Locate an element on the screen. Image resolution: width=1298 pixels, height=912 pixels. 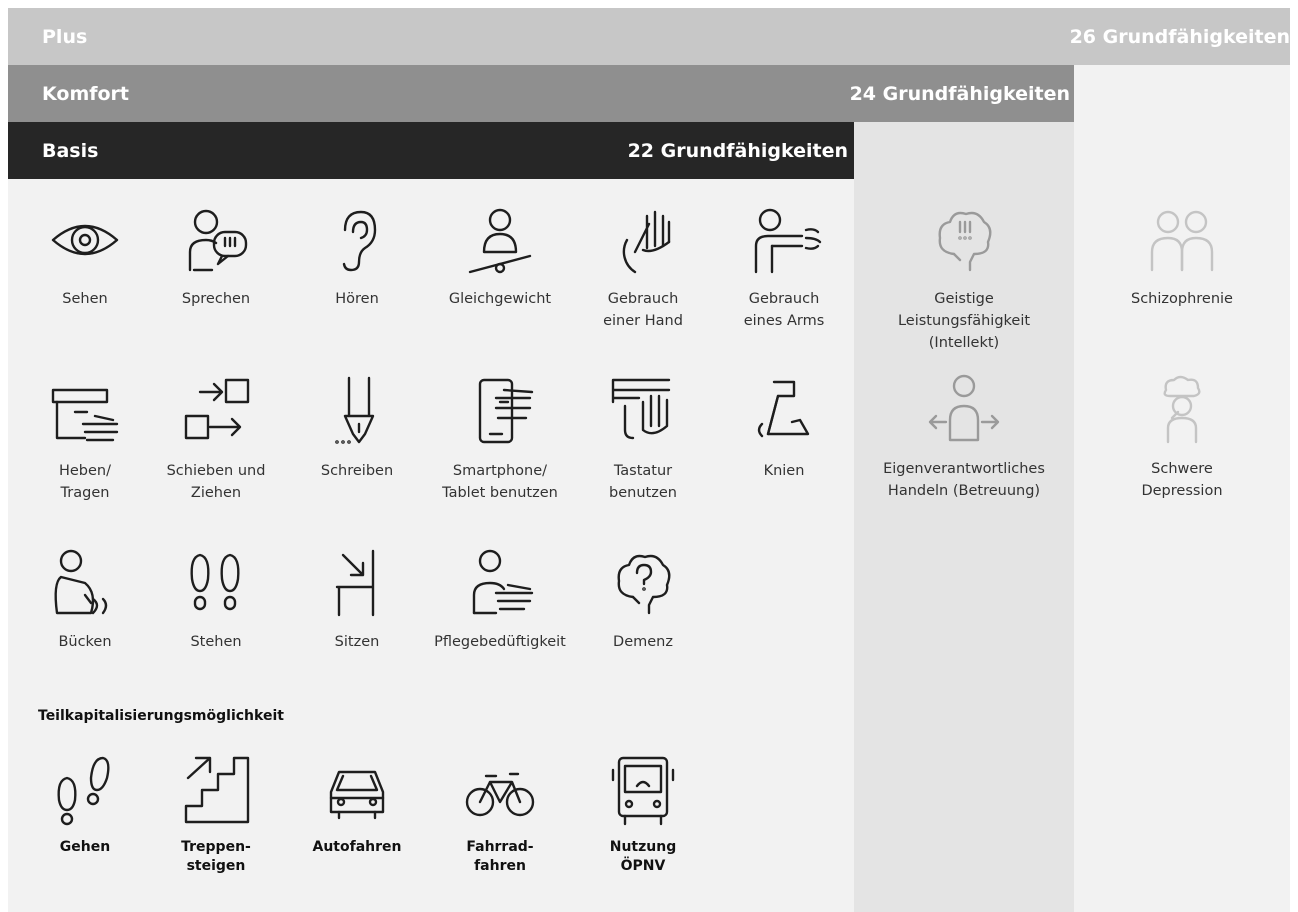
ability-label: Sitzen is located at coordinates (357, 642).